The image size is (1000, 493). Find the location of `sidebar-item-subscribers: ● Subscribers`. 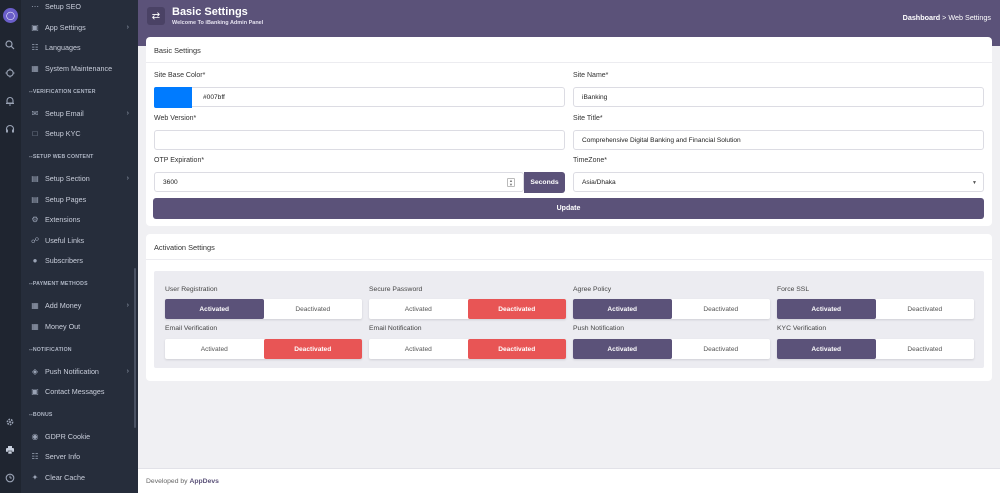

sidebar-item-subscribers: ● Subscribers is located at coordinates (78, 260).